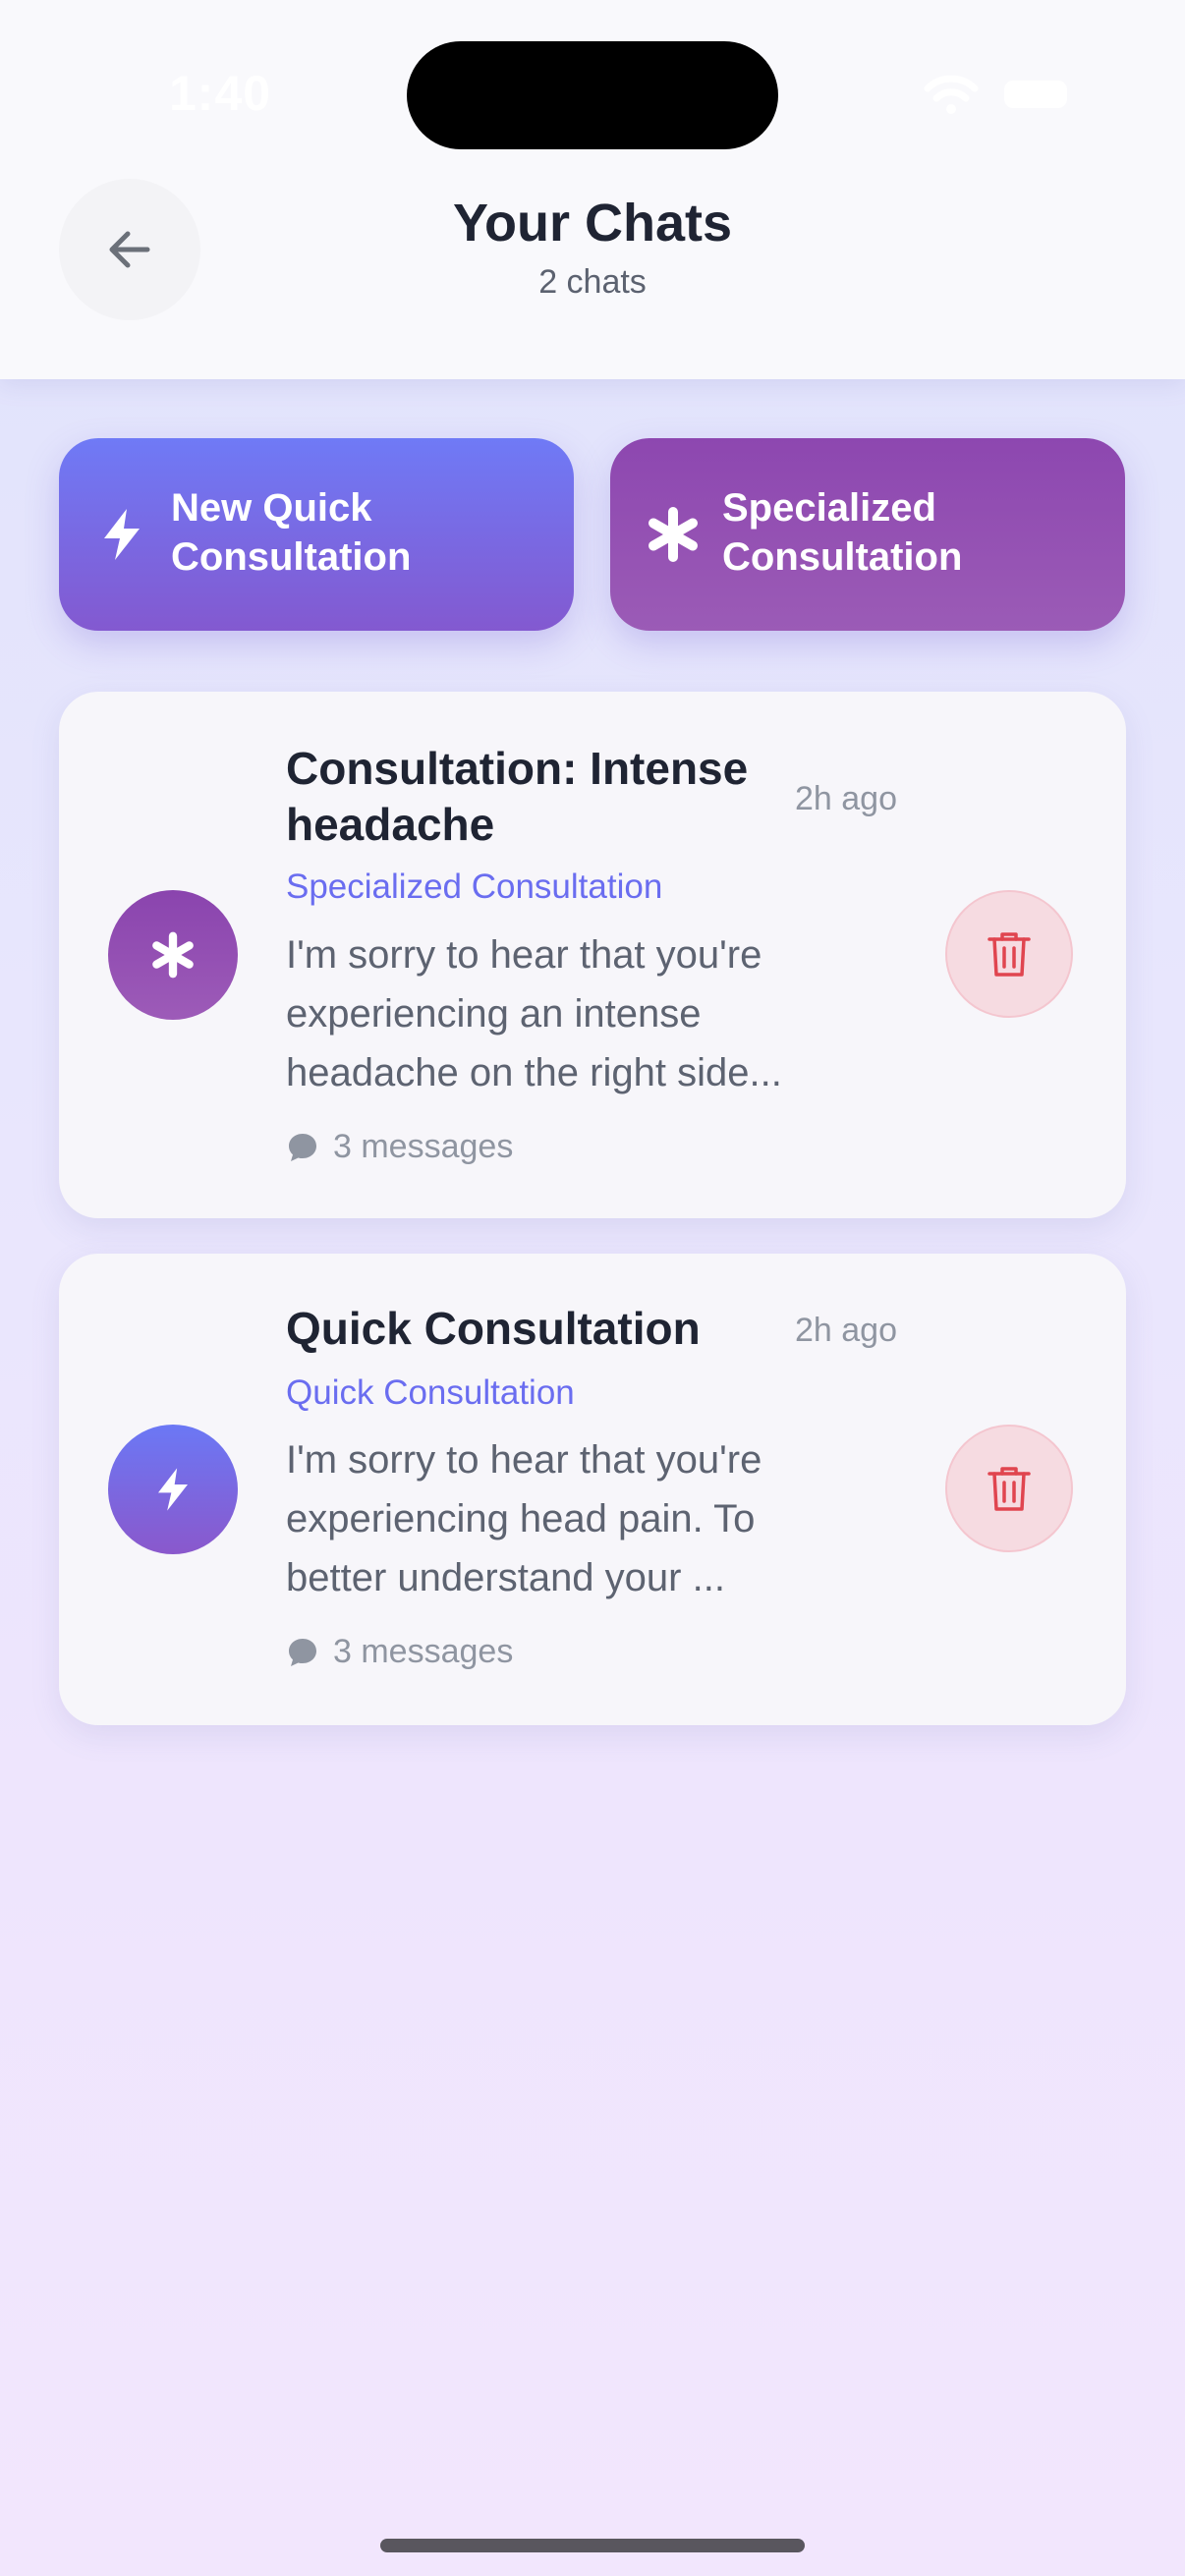 This screenshot has width=1185, height=2576. Describe the element at coordinates (221, 93) in the screenshot. I see `status-time: 1:40` at that location.